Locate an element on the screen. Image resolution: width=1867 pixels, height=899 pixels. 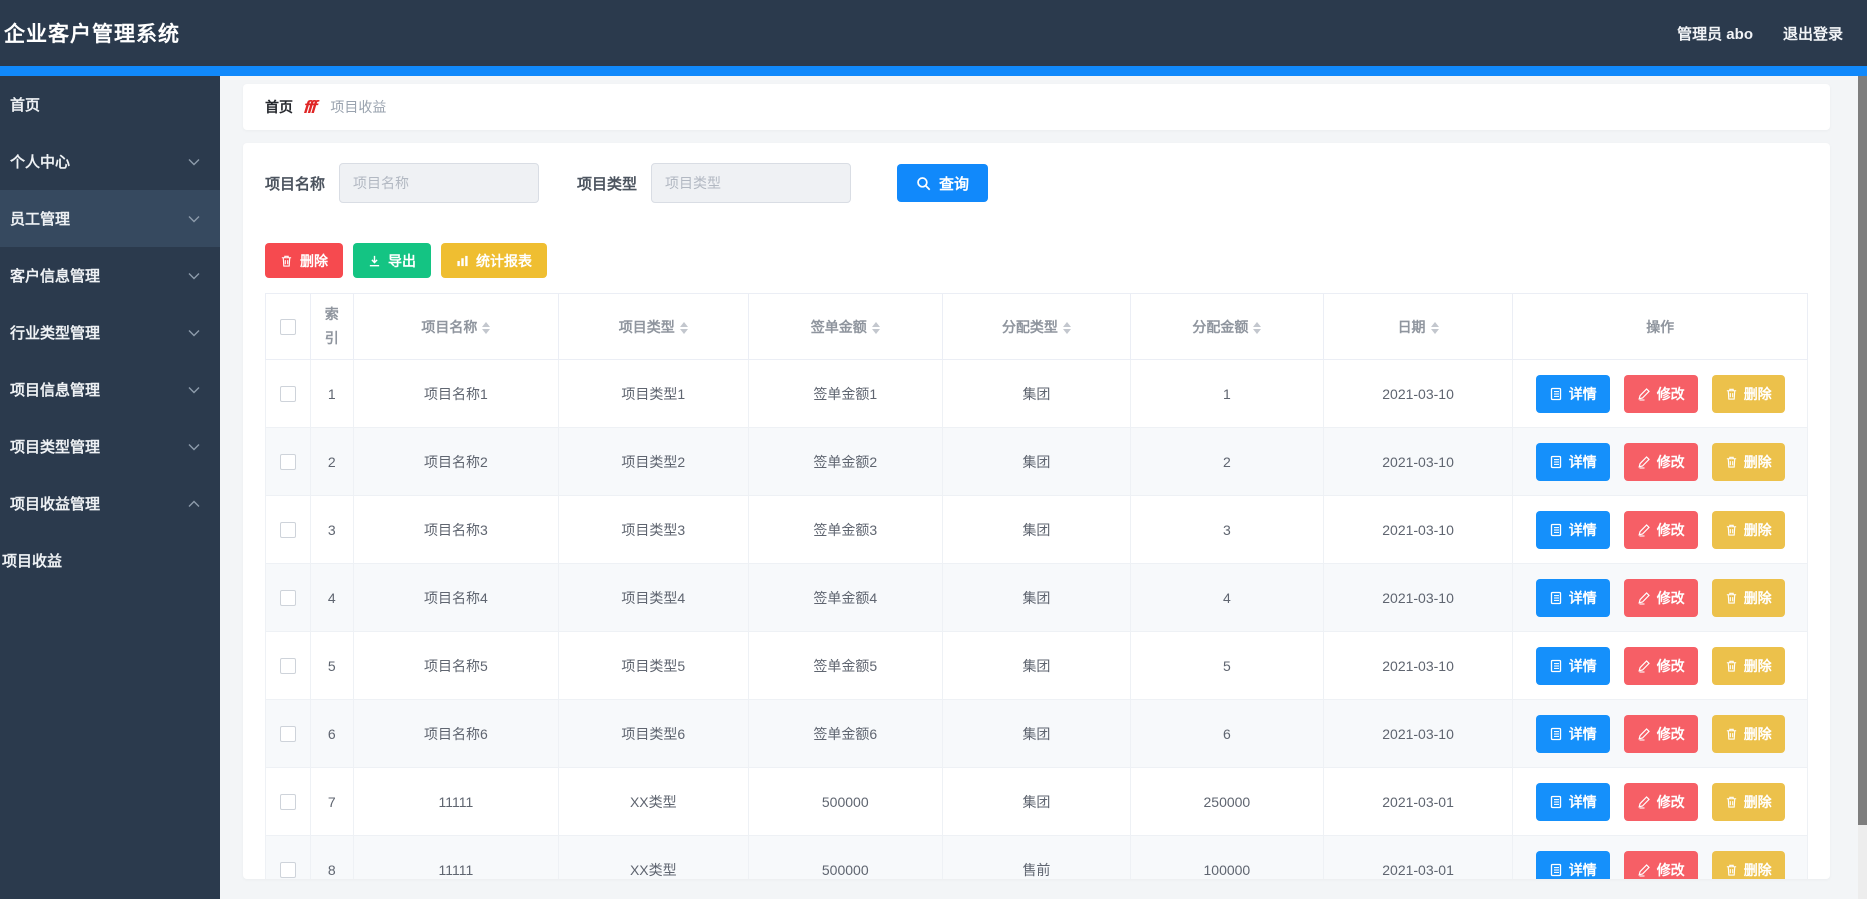
search-button: 查询 is located at coordinates (943, 183).